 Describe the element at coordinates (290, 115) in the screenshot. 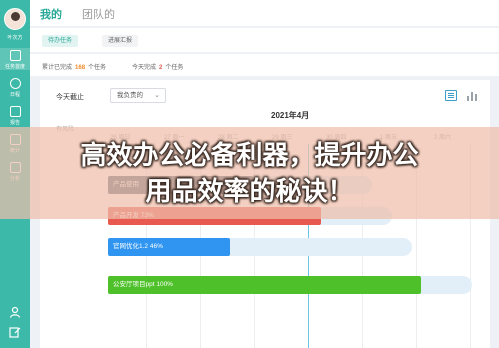

I see `month-label: 2021年4月` at that location.